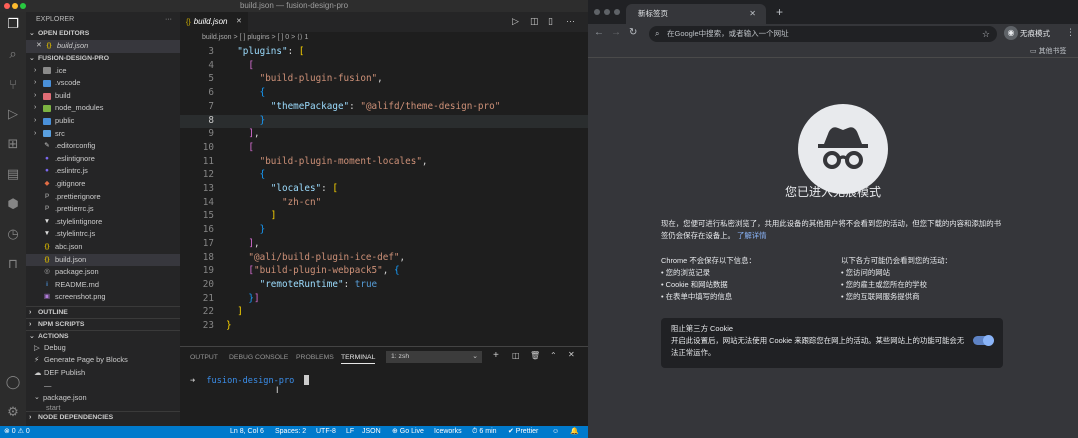 This screenshot has width=1078, height=438. I want to click on terminal-select: 1: zsh ⌄, so click(434, 357).